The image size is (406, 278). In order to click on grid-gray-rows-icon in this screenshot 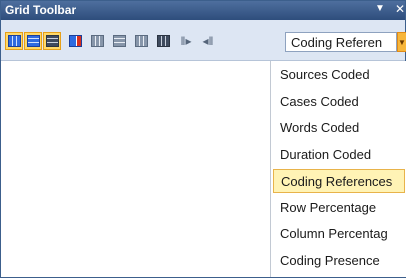, I will do `click(119, 41)`.